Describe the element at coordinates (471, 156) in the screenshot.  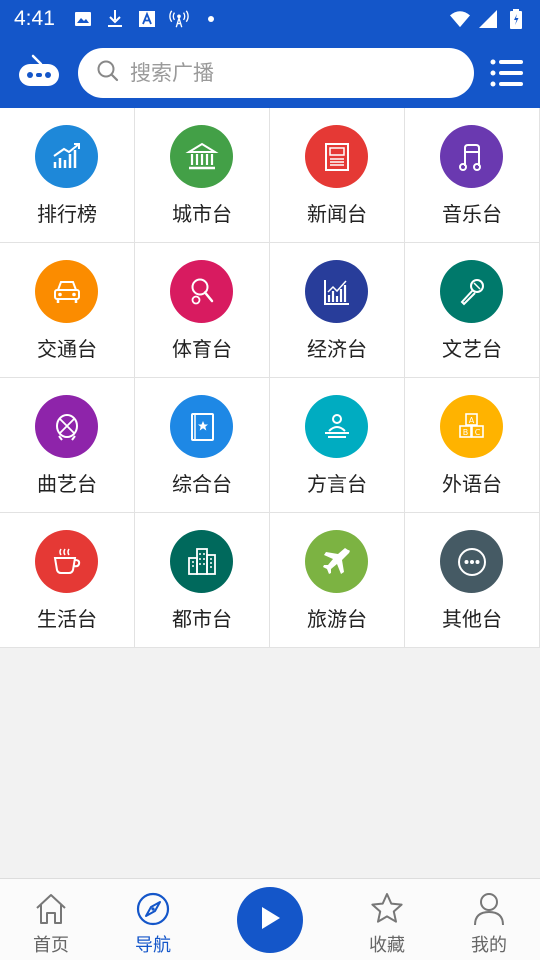
I see `music-icon` at that location.